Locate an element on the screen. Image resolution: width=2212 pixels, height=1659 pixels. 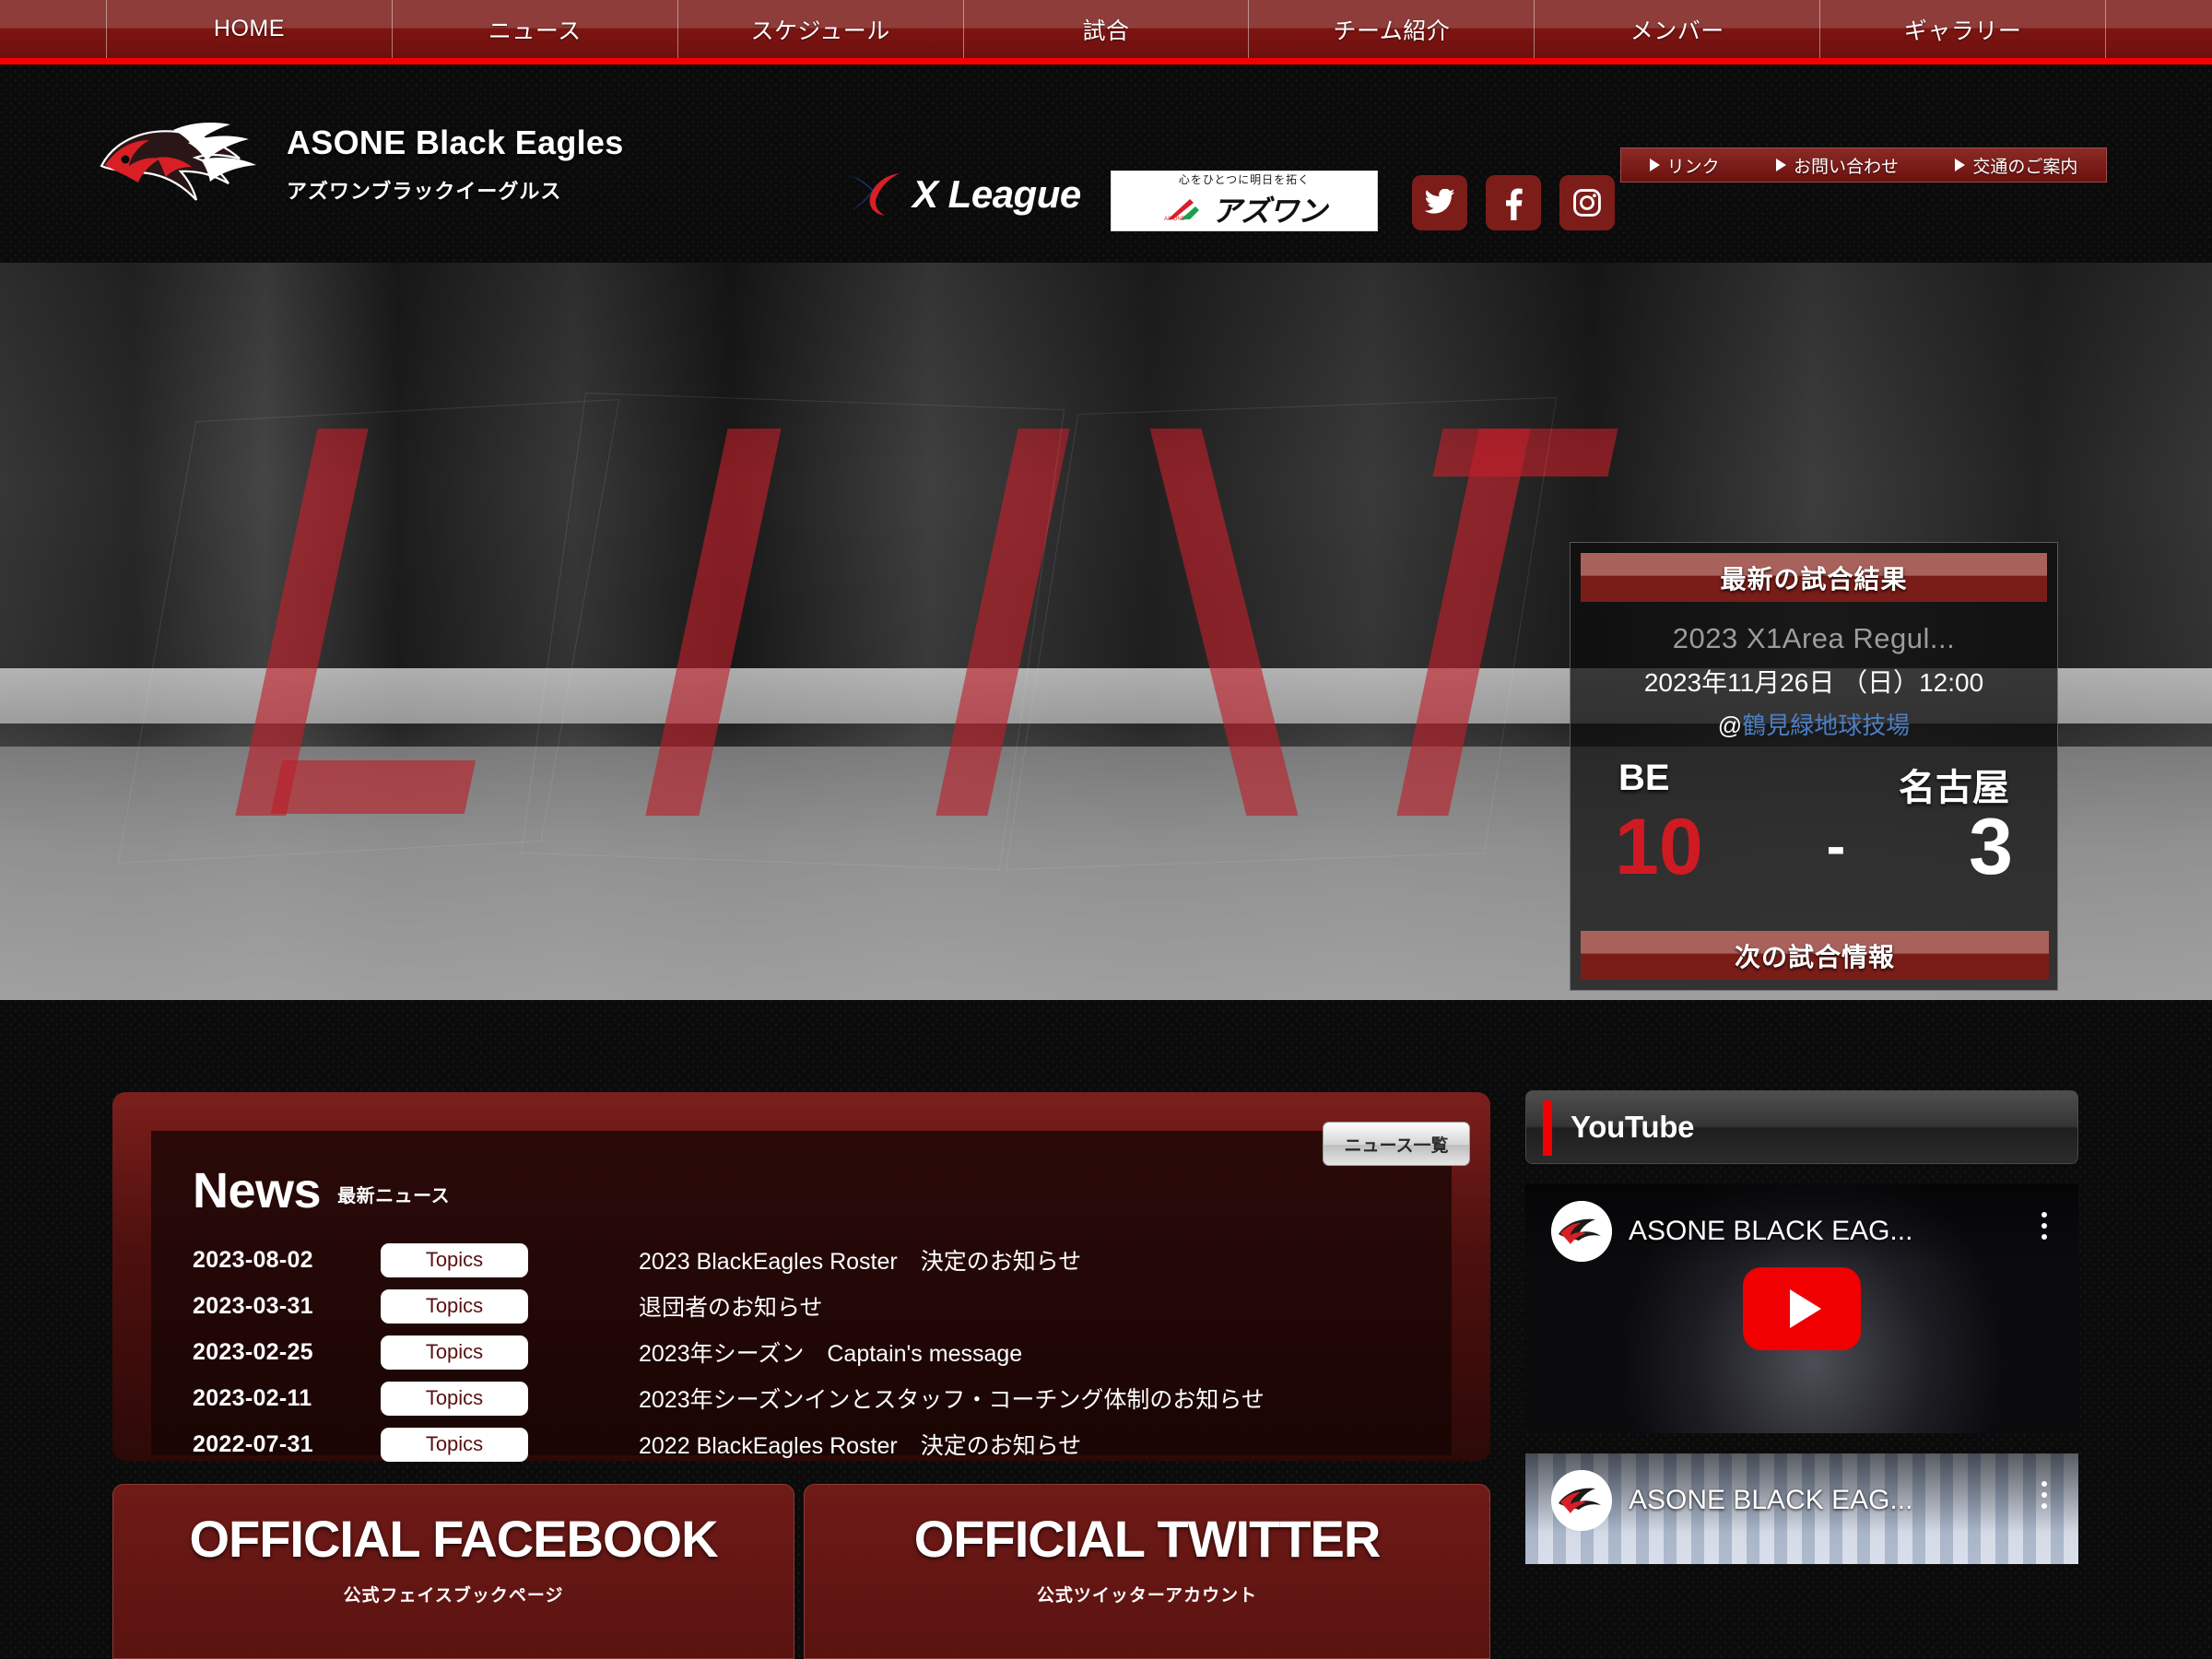
svg-text: AS ONE is located at coordinates (1174, 219).